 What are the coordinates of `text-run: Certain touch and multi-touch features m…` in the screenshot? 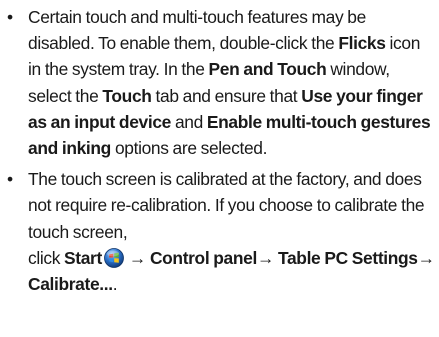 It's located at (197, 30).